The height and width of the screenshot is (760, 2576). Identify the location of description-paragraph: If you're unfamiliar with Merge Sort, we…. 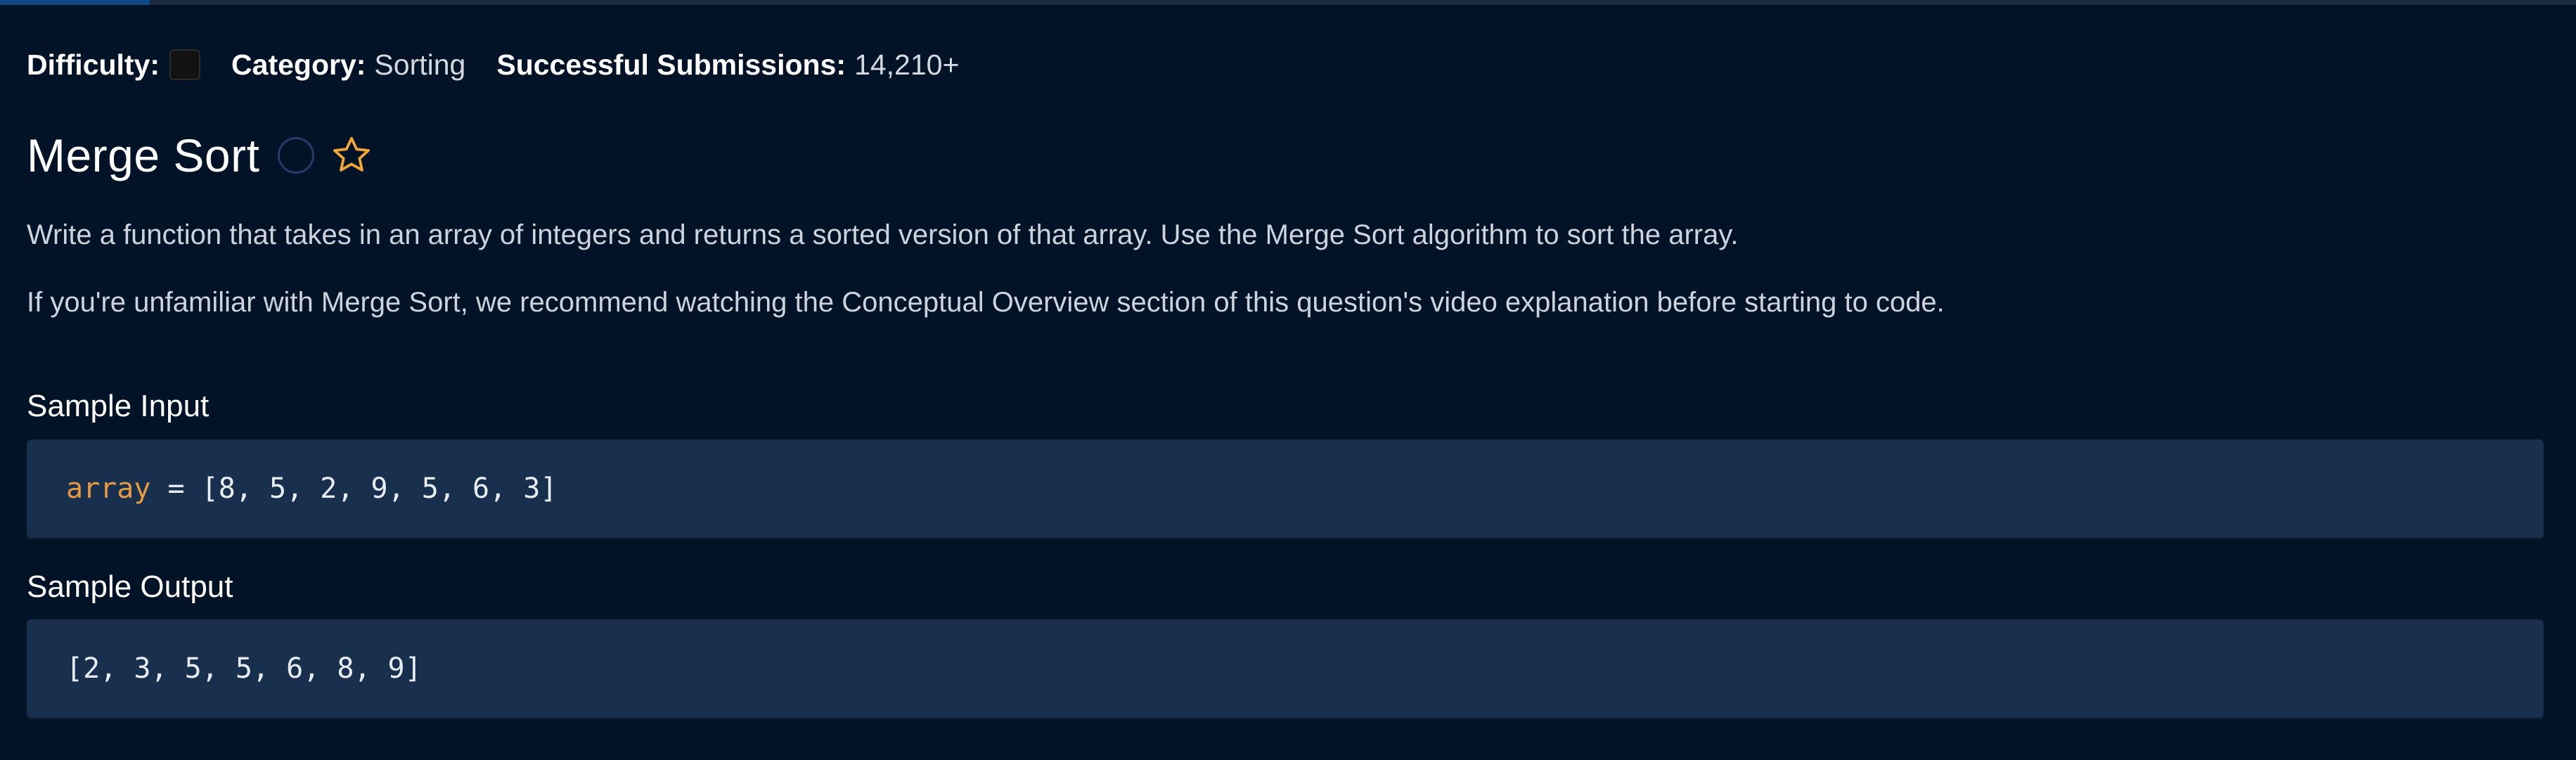
(986, 302).